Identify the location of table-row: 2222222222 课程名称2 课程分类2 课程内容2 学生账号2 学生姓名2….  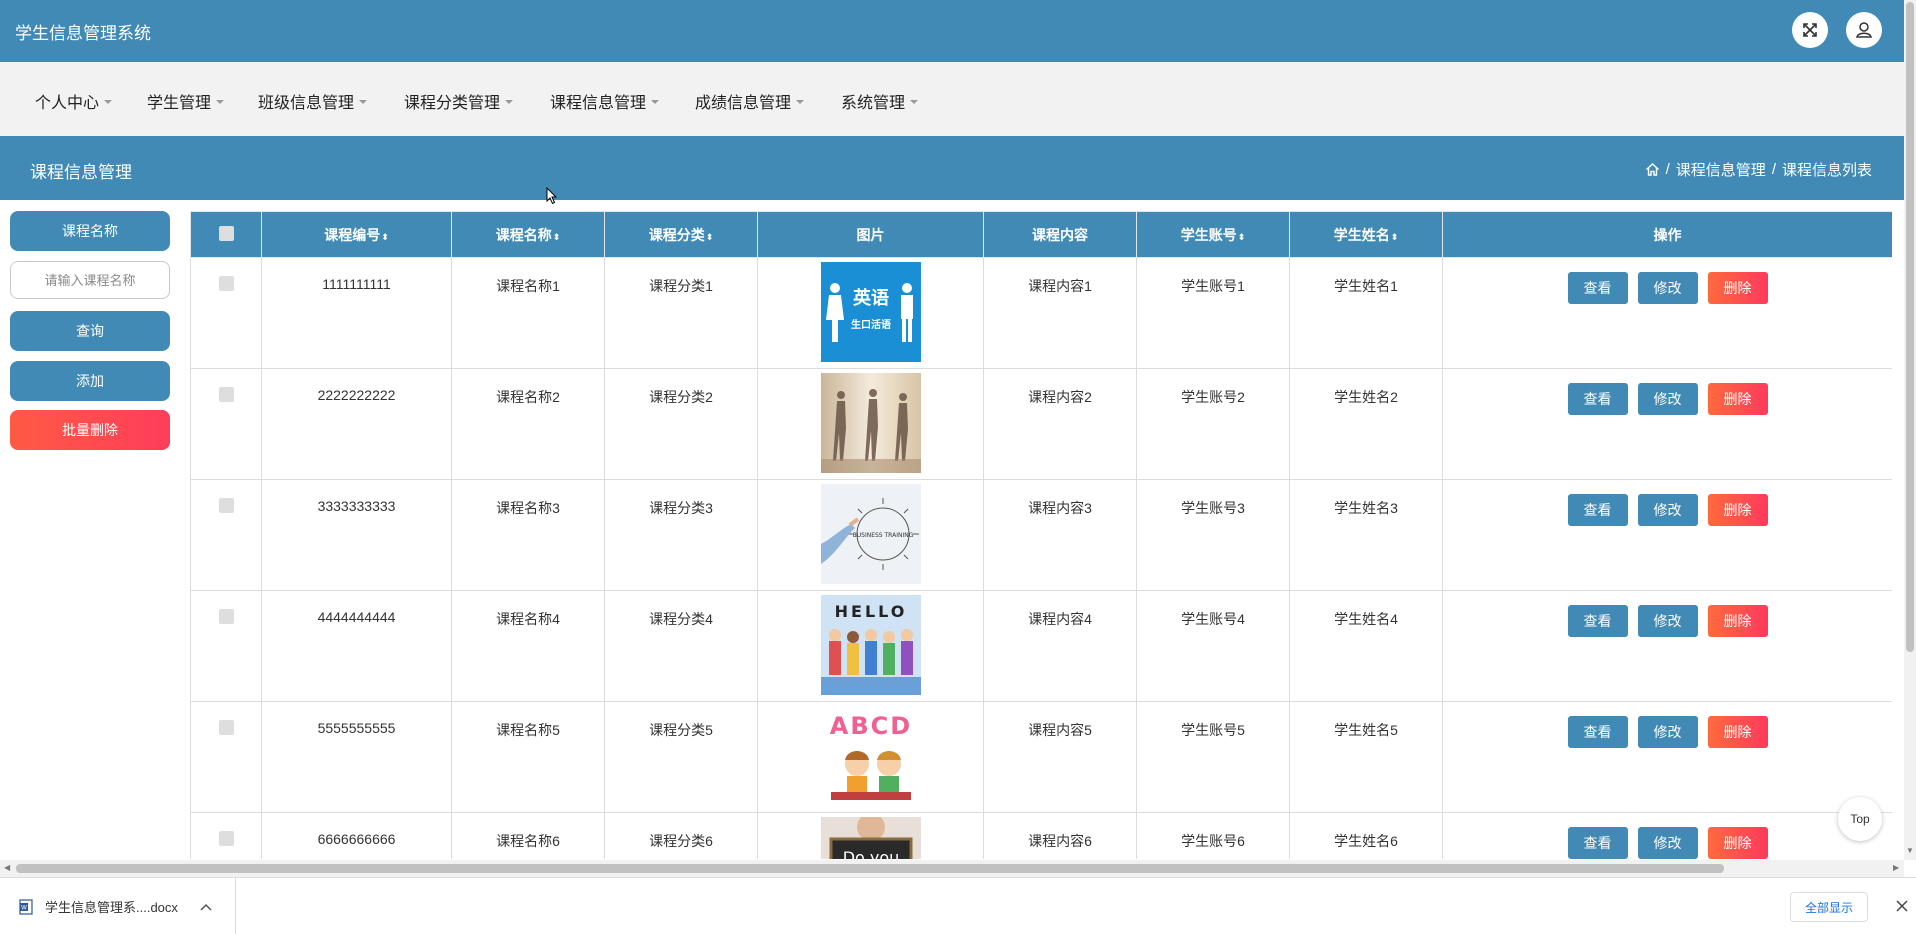
(1041, 424).